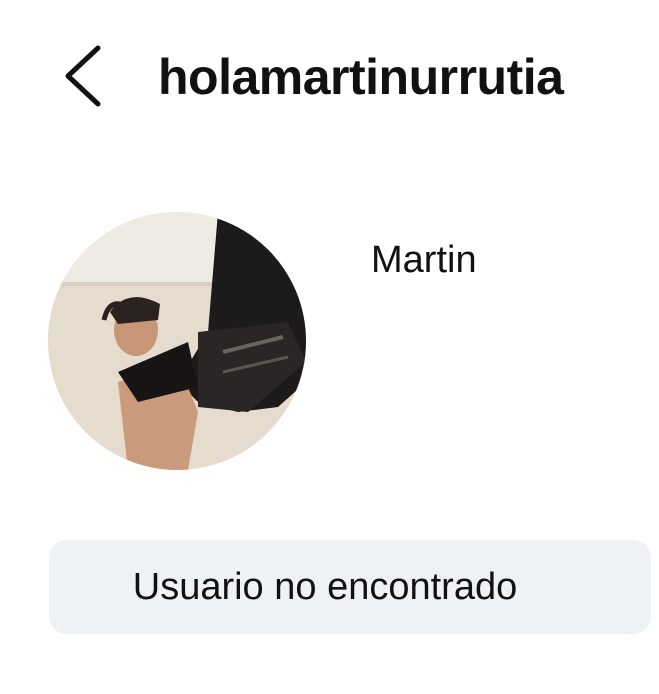  I want to click on chevron-left-icon, so click(83, 76).